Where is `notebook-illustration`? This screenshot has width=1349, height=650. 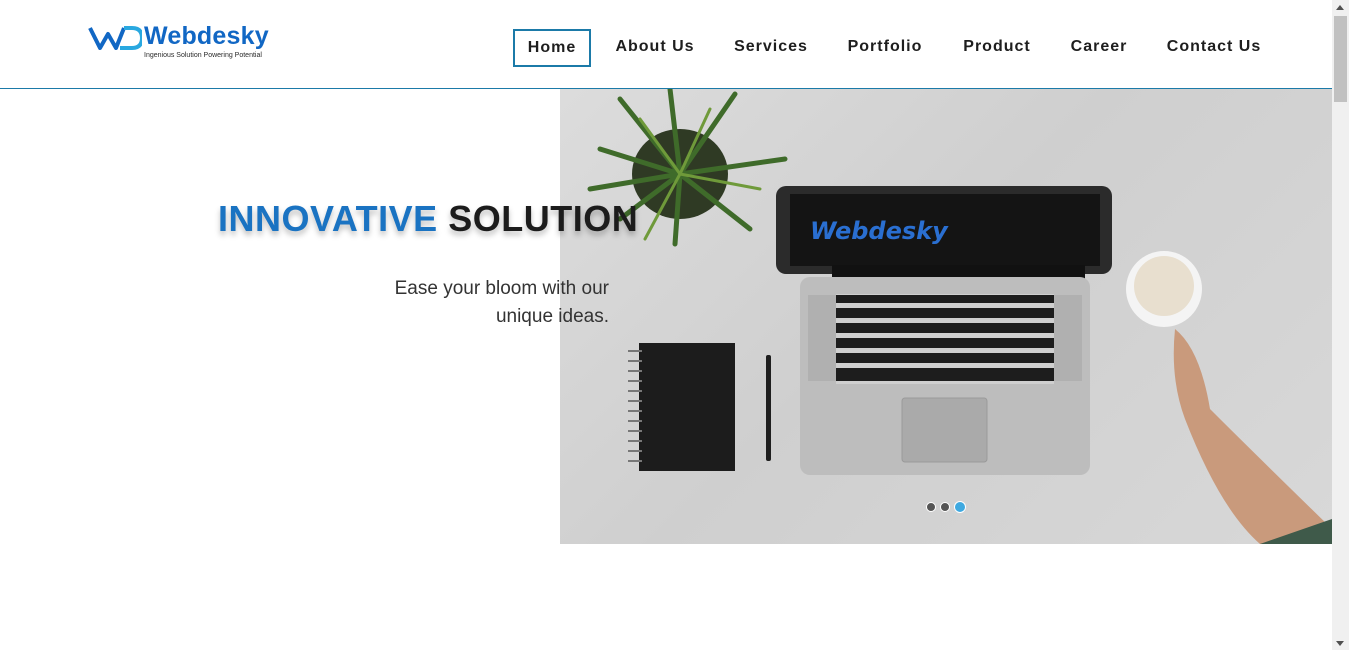 notebook-illustration is located at coordinates (681, 407).